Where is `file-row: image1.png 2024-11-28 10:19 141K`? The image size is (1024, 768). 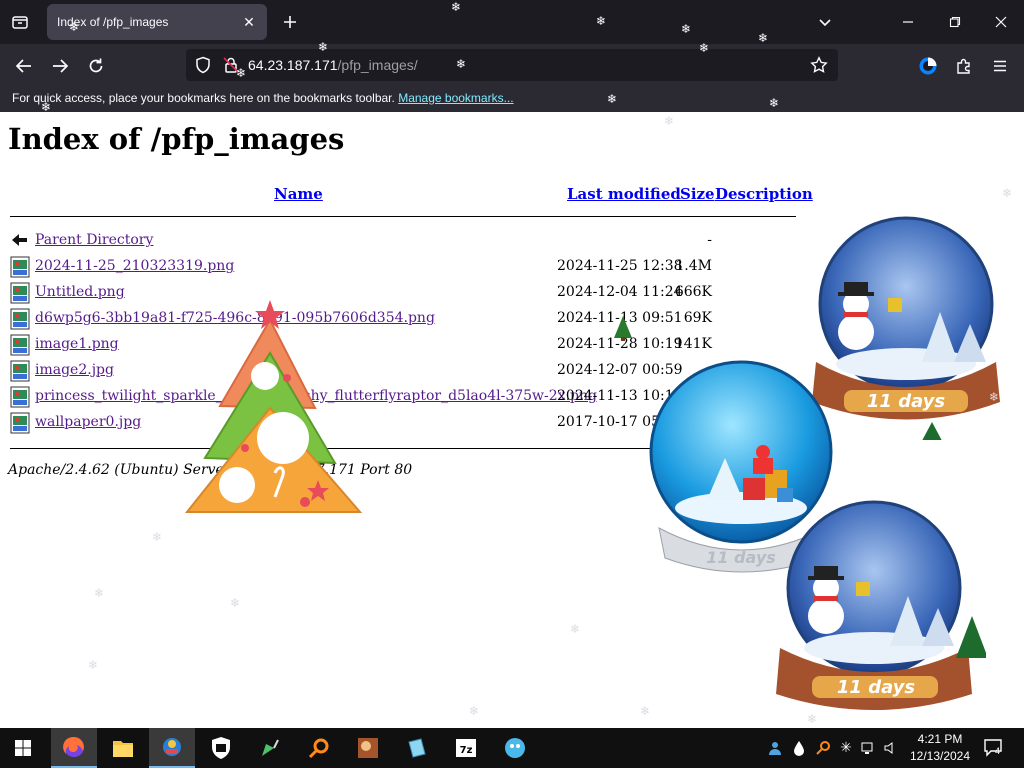 file-row: image1.png 2024-11-28 10:19 141K is located at coordinates (403, 345).